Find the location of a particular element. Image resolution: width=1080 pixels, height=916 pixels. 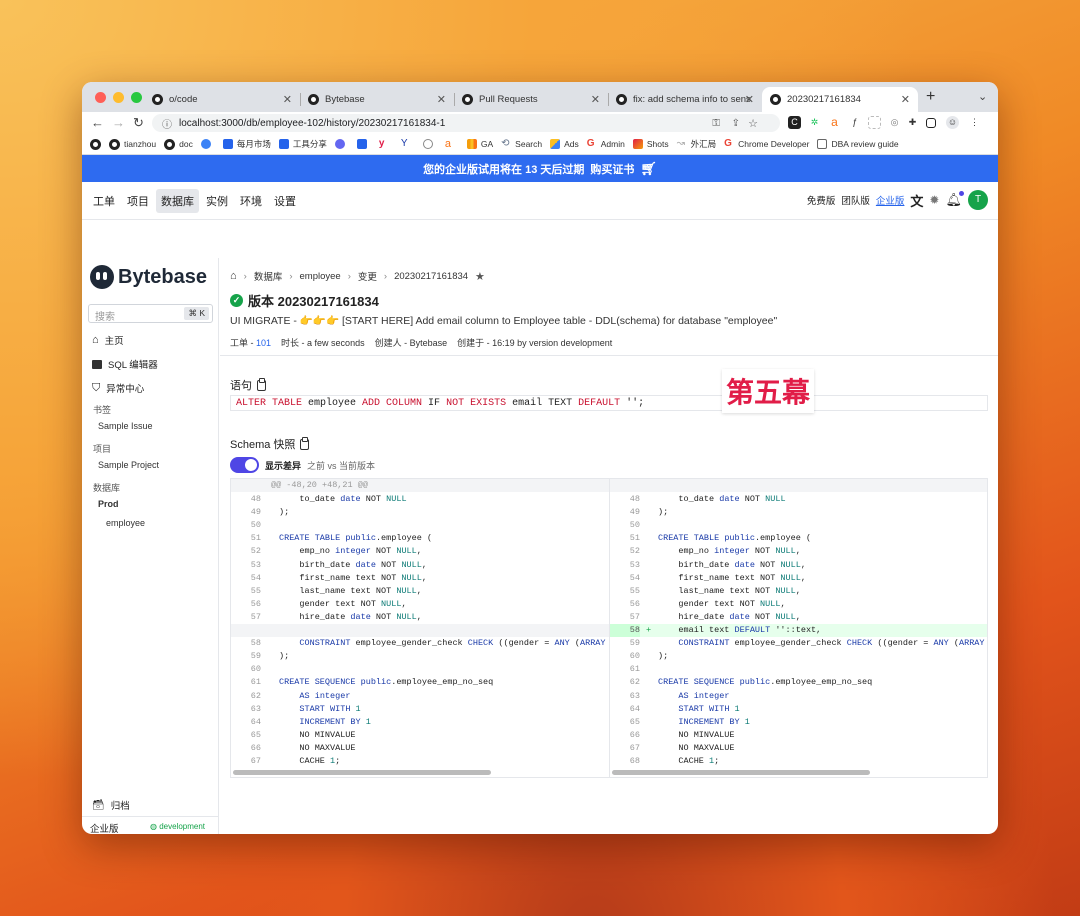

nav-environments: 环境 is located at coordinates (251, 201).